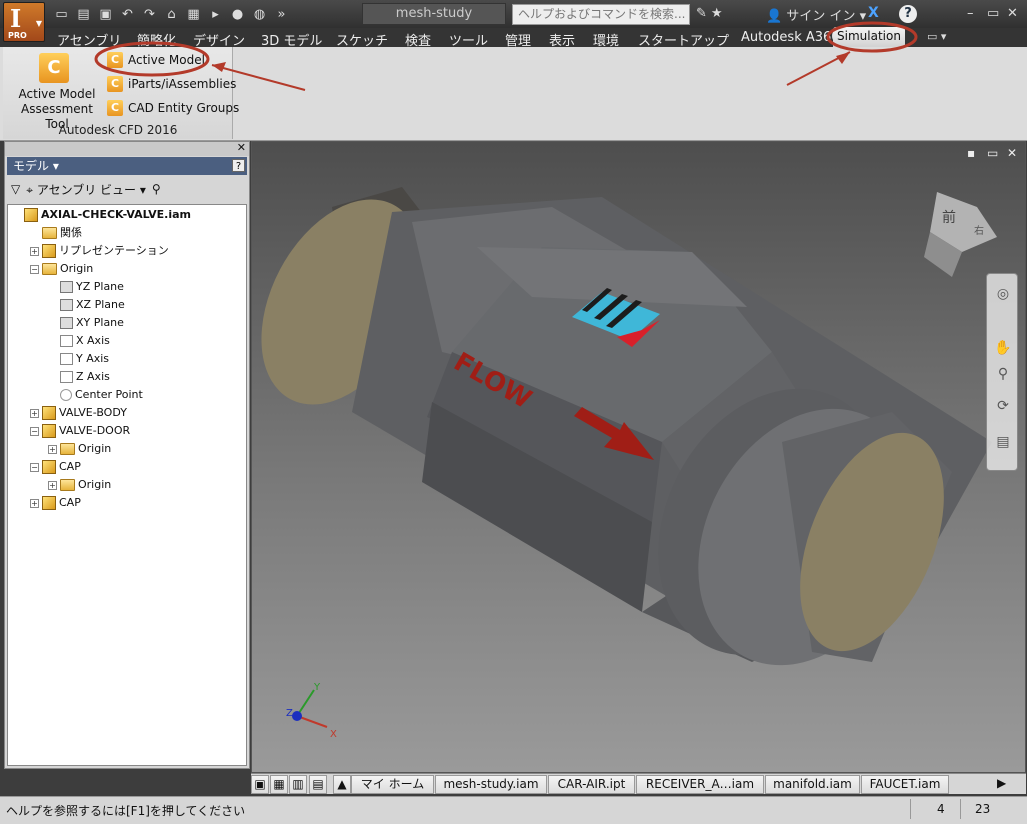  What do you see at coordinates (55, 503) in the screenshot?
I see `tree-node: + CAP` at bounding box center [55, 503].